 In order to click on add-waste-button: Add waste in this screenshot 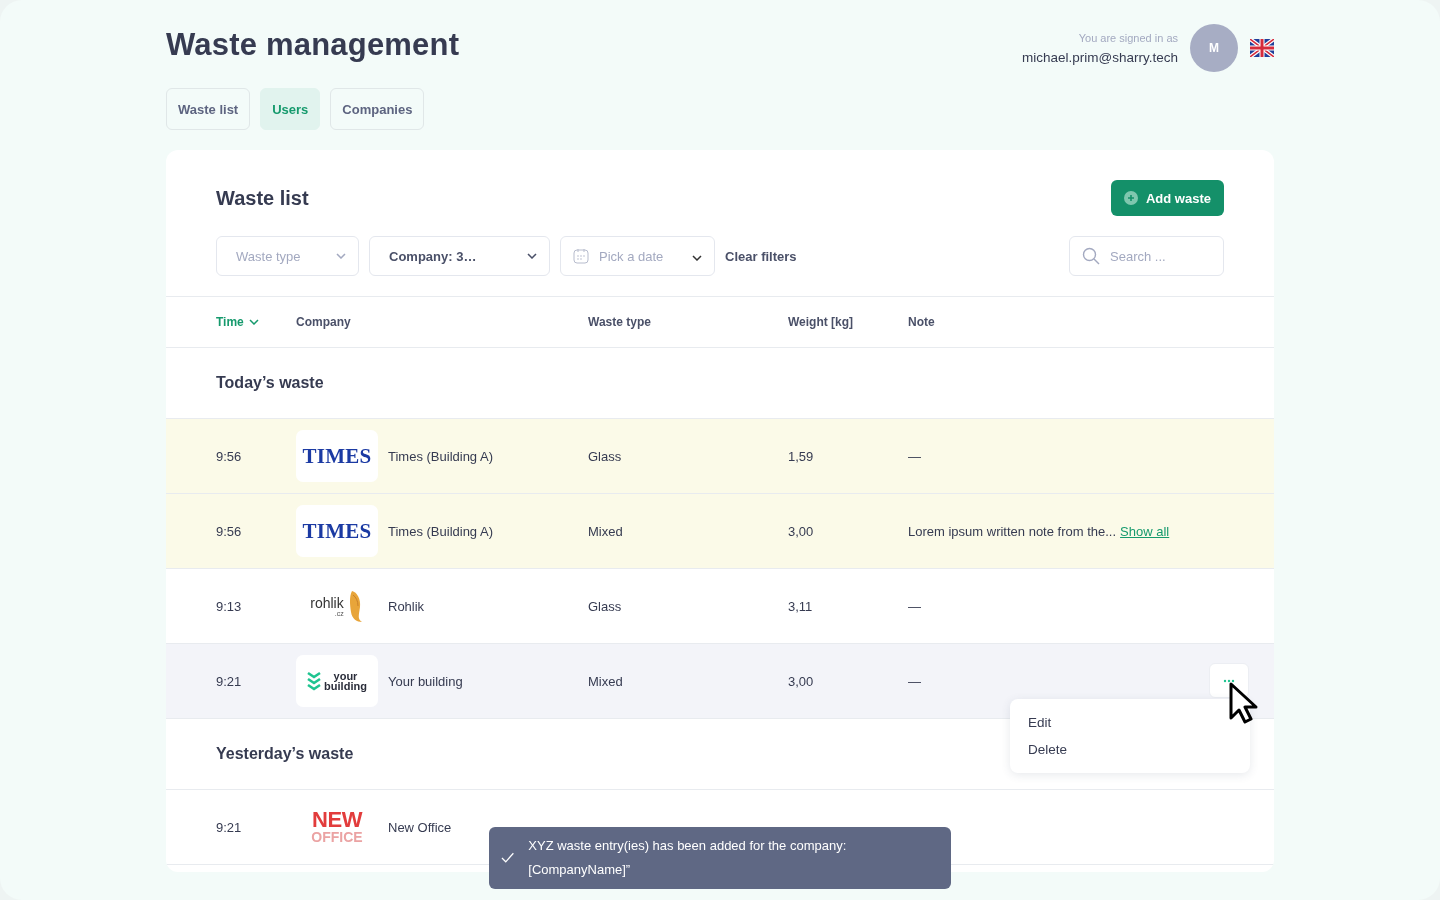, I will do `click(1167, 198)`.